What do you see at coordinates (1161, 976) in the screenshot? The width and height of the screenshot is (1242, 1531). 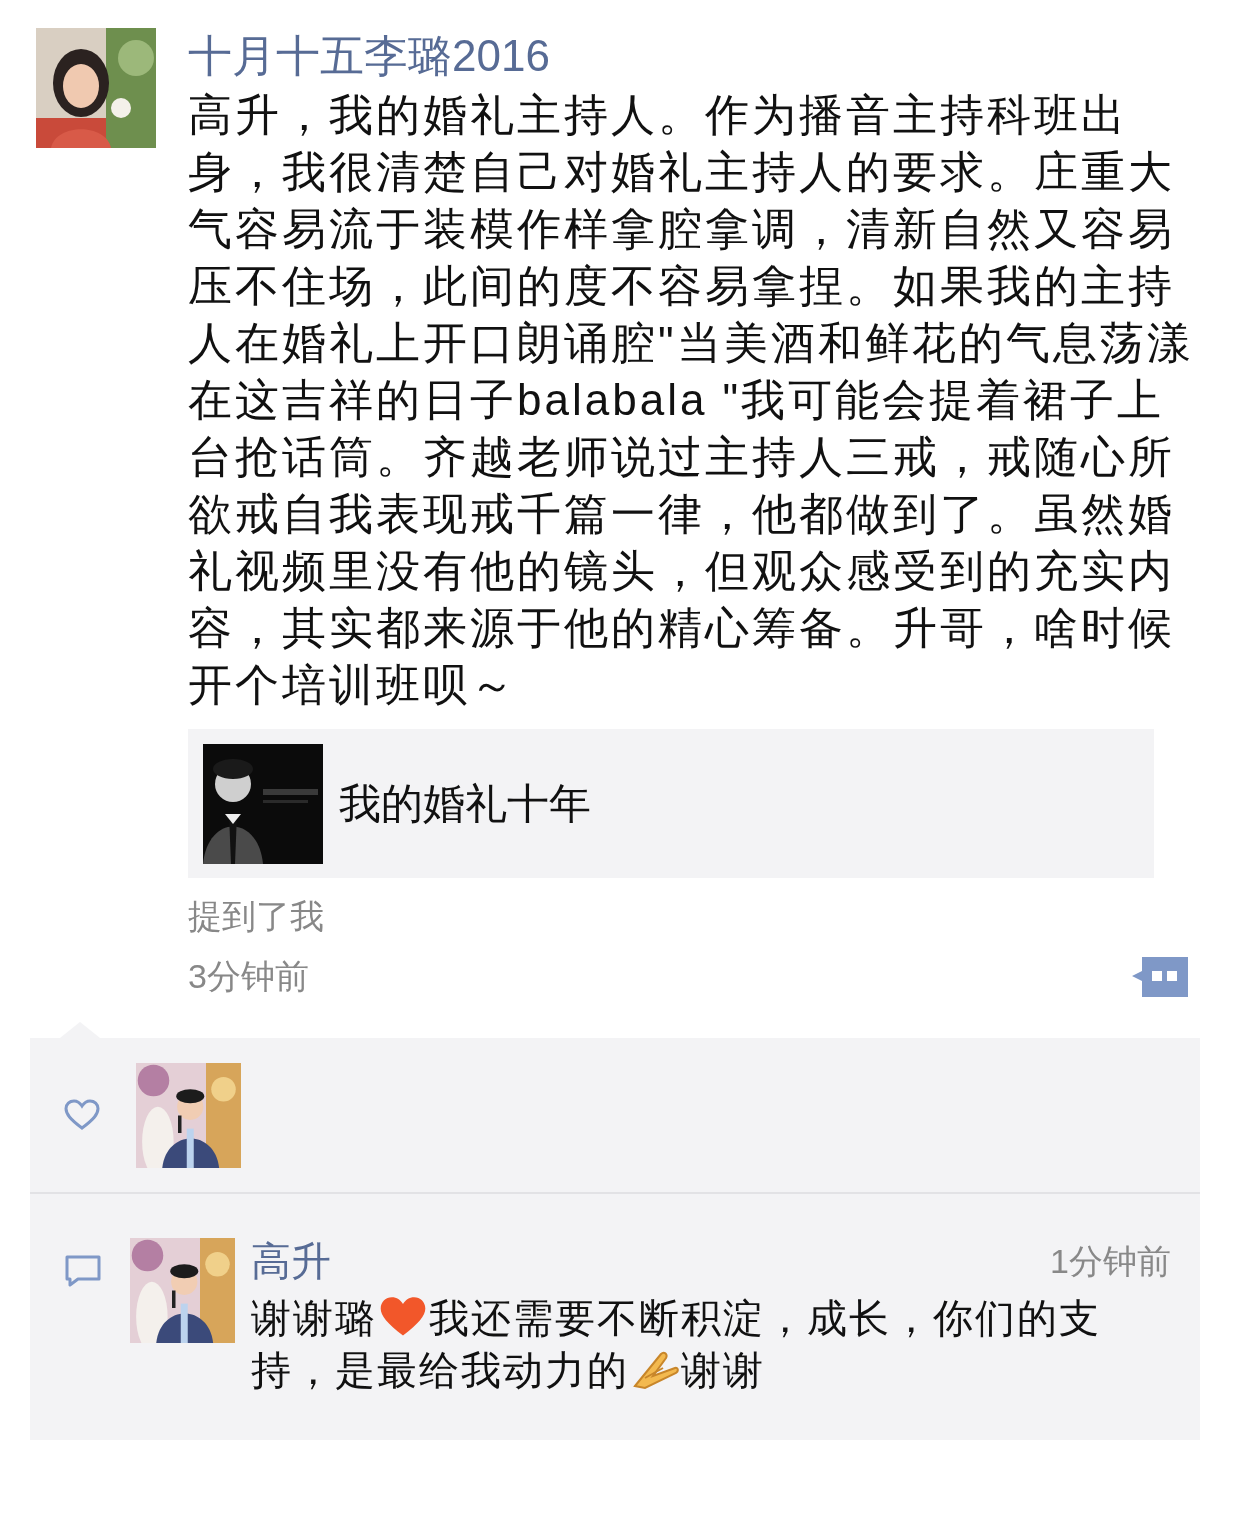 I see `comment-menu-icon` at bounding box center [1161, 976].